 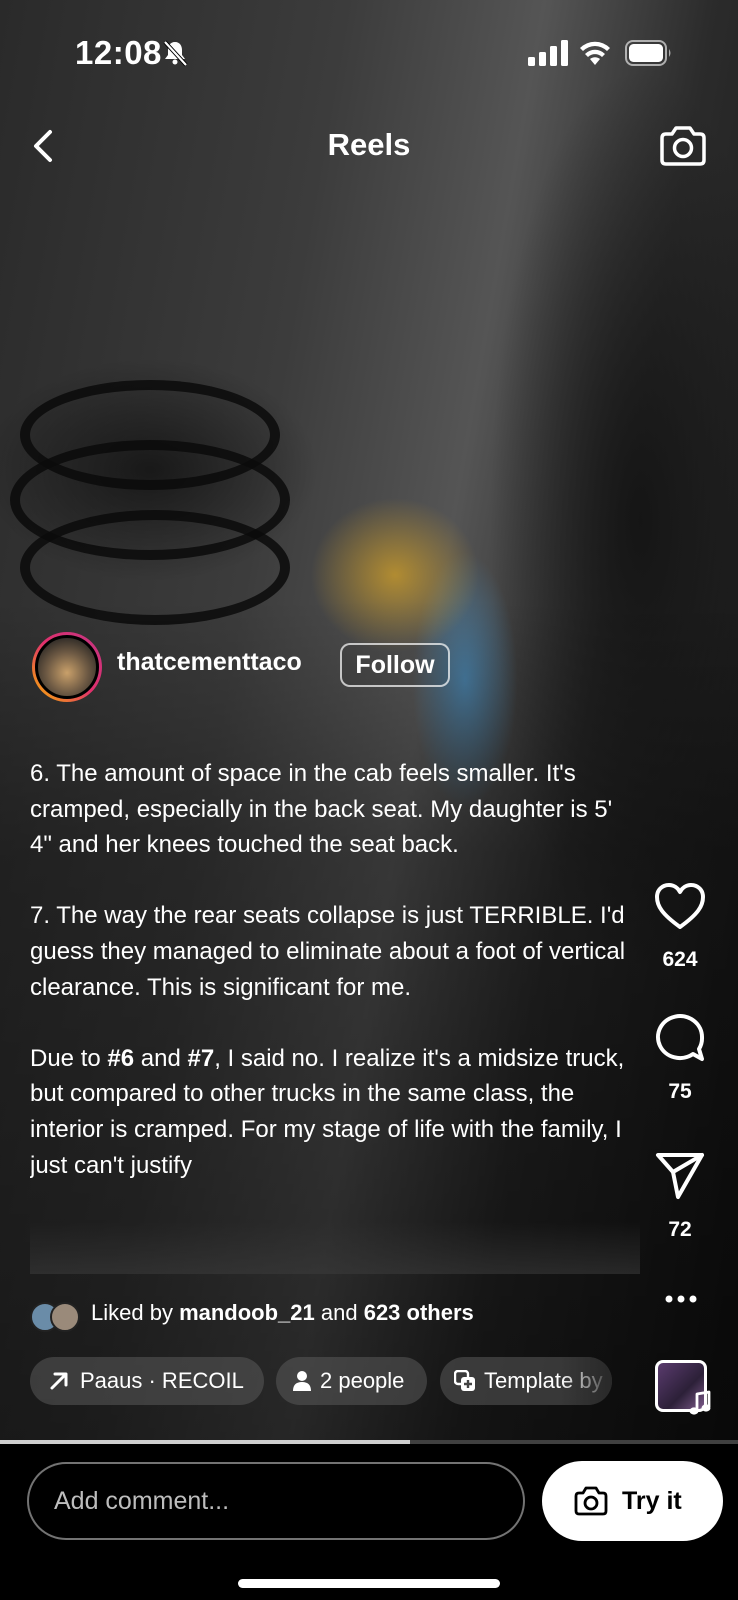 What do you see at coordinates (59, 1381) in the screenshot?
I see `arrow-up-right-icon` at bounding box center [59, 1381].